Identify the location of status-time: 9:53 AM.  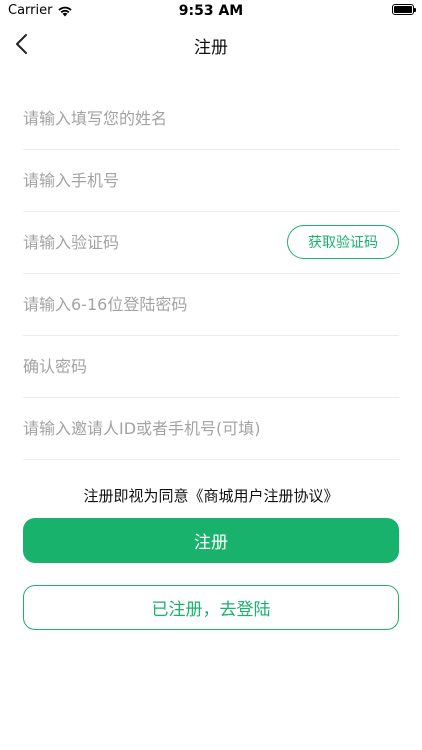
(211, 11).